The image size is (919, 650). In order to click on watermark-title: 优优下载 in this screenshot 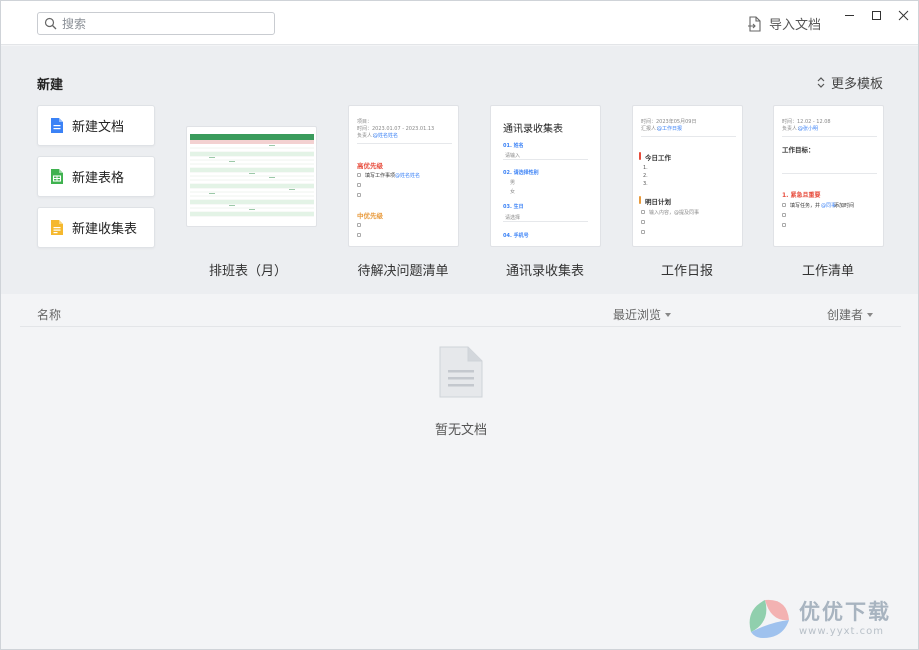, I will do `click(845, 611)`.